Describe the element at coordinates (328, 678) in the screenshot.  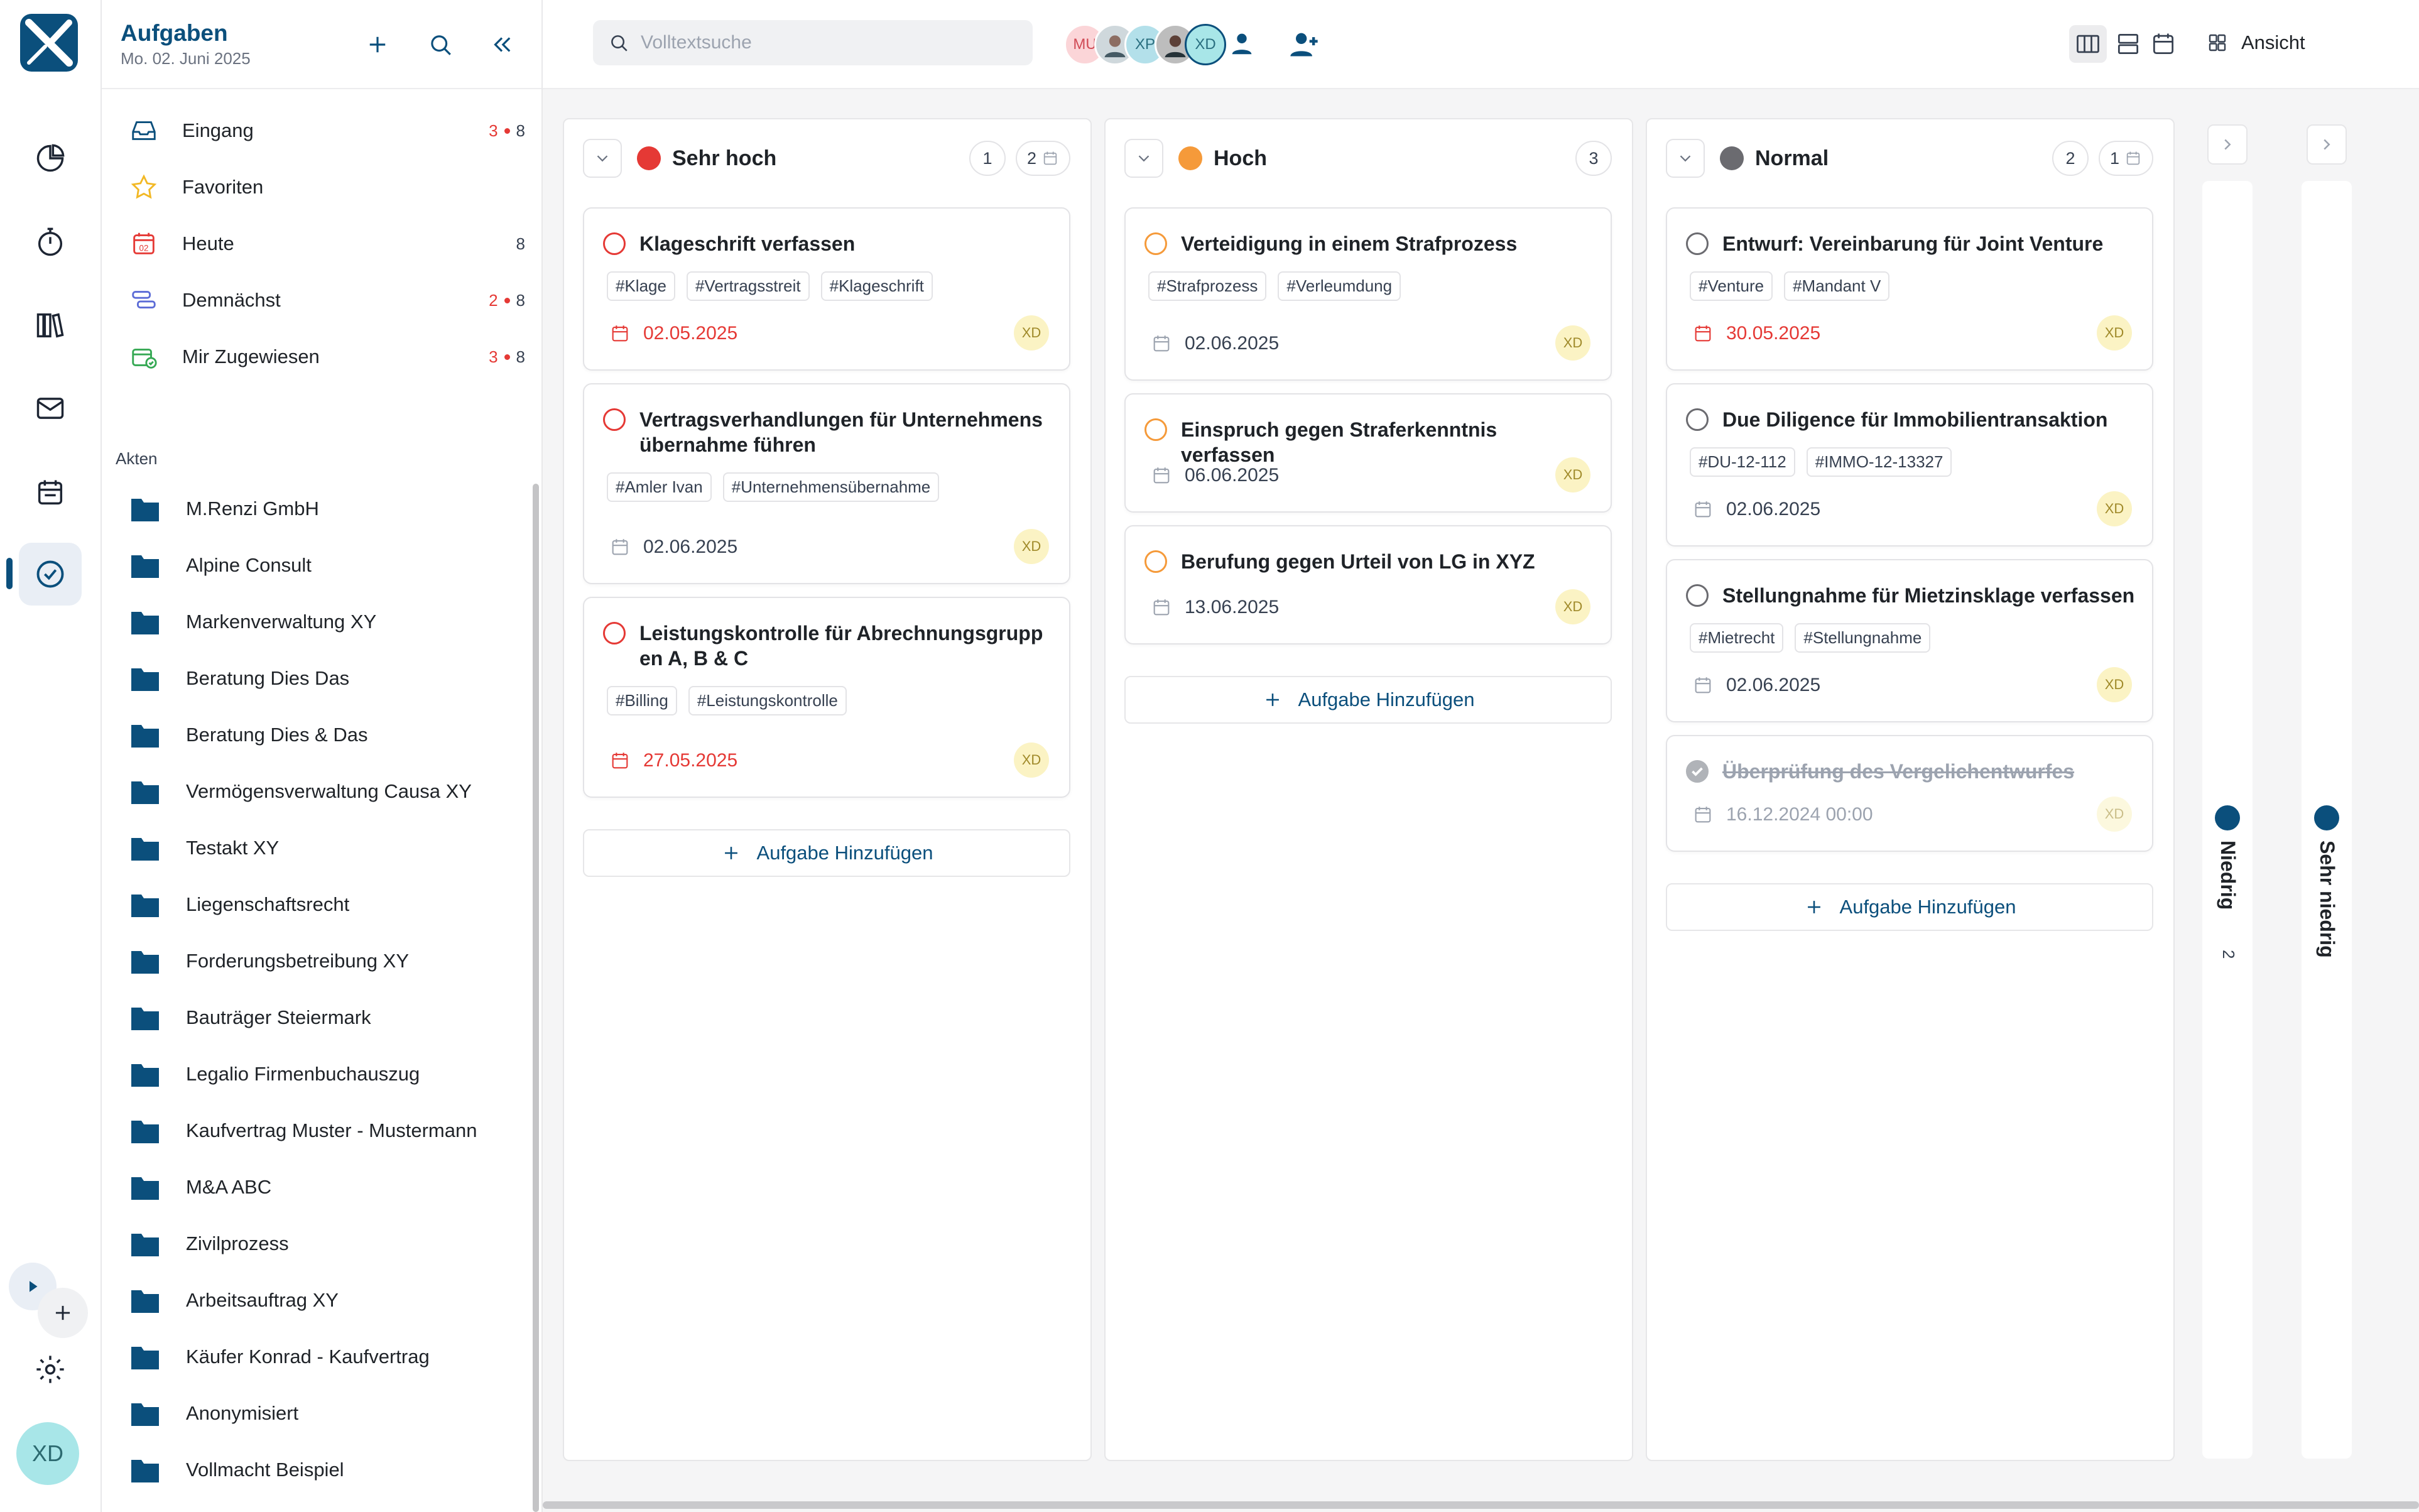
I see `akte-item: Beratung Dies Das` at that location.